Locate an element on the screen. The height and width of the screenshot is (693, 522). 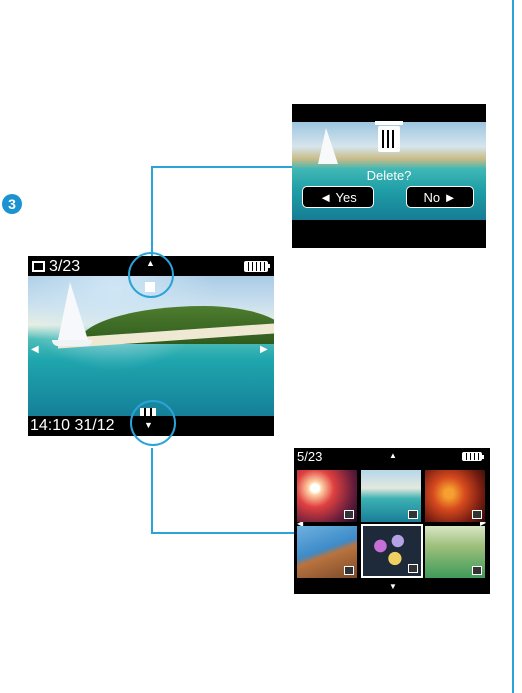
thumbnail-concert is located at coordinates (327, 496).